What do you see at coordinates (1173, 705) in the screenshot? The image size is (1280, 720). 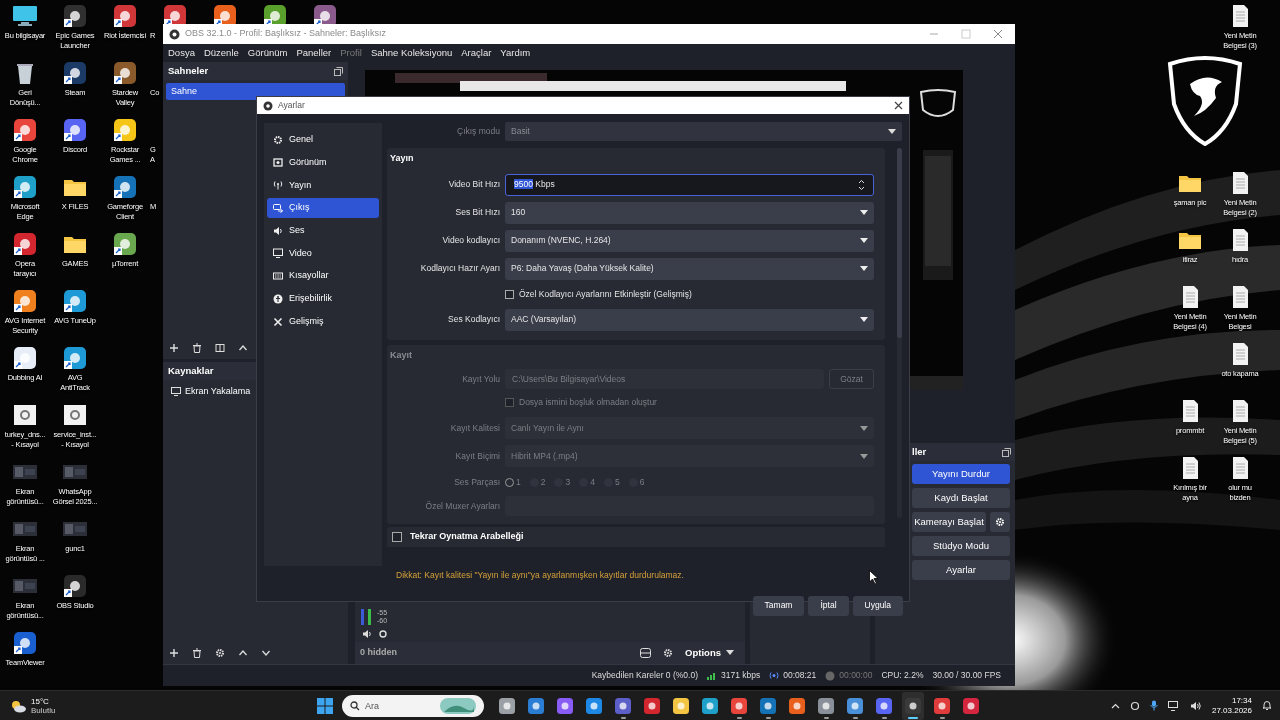 I see `network-icon` at bounding box center [1173, 705].